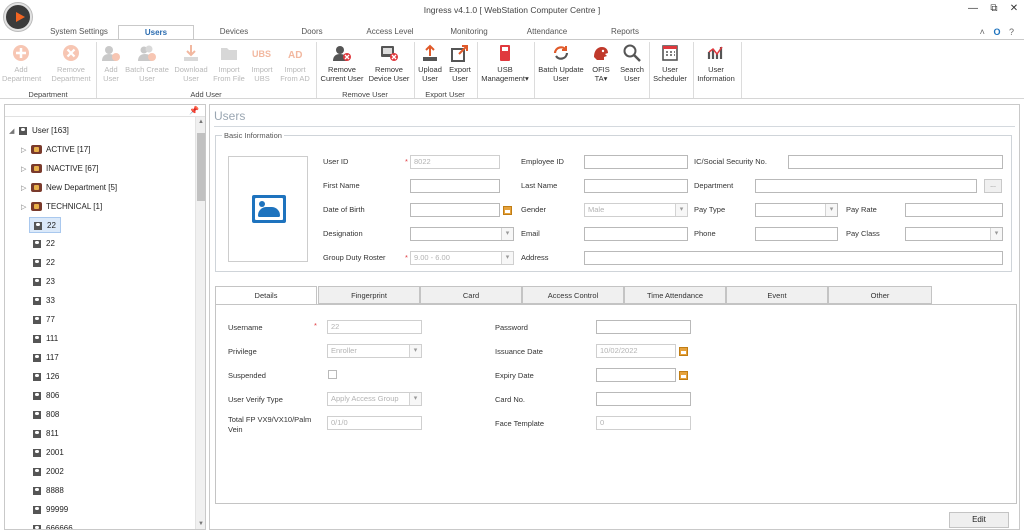  Describe the element at coordinates (374, 351) in the screenshot. I see `privilege-select: Enroller` at that location.